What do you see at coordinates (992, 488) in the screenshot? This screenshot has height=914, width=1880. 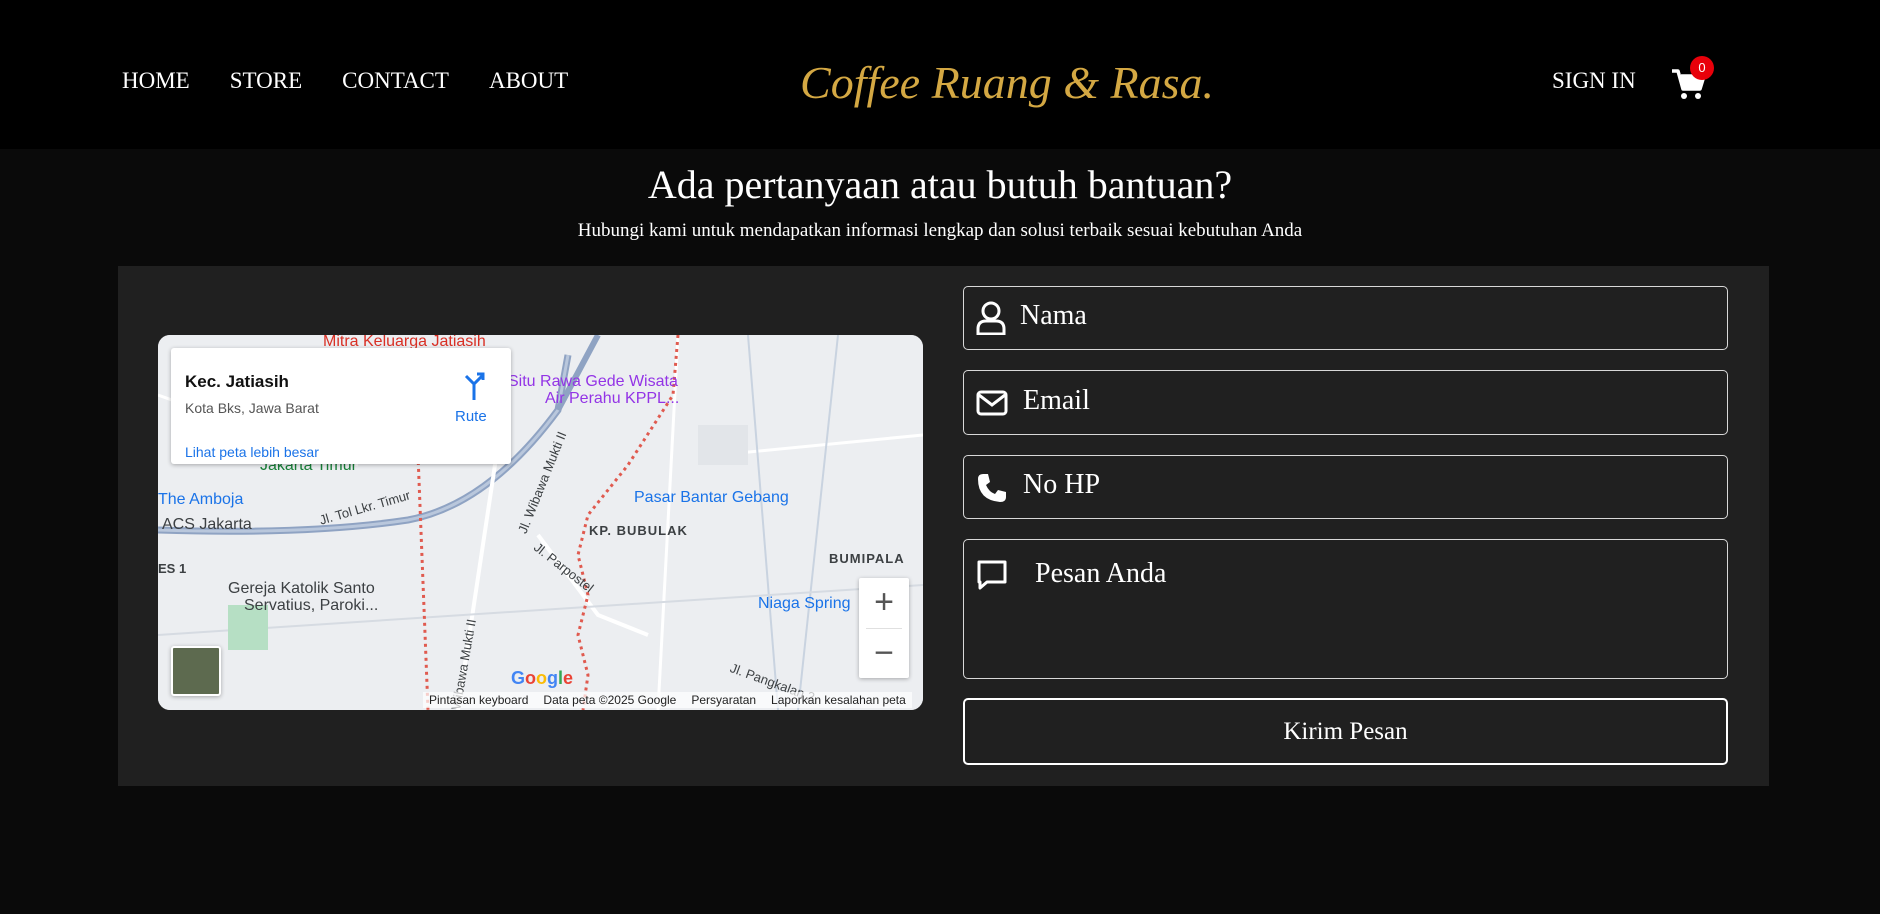 I see `phone-icon` at bounding box center [992, 488].